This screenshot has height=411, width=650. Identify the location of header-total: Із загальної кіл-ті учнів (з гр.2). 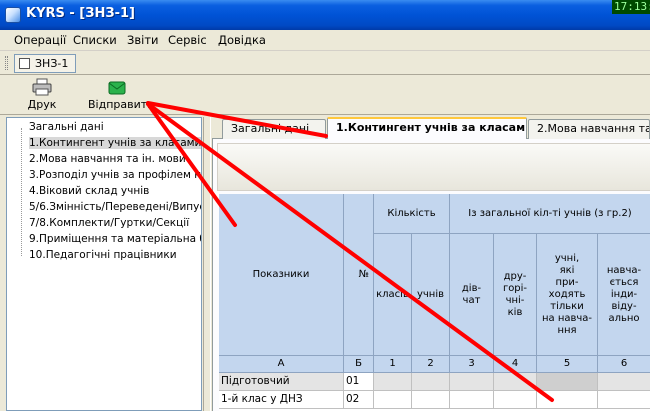
(550, 214).